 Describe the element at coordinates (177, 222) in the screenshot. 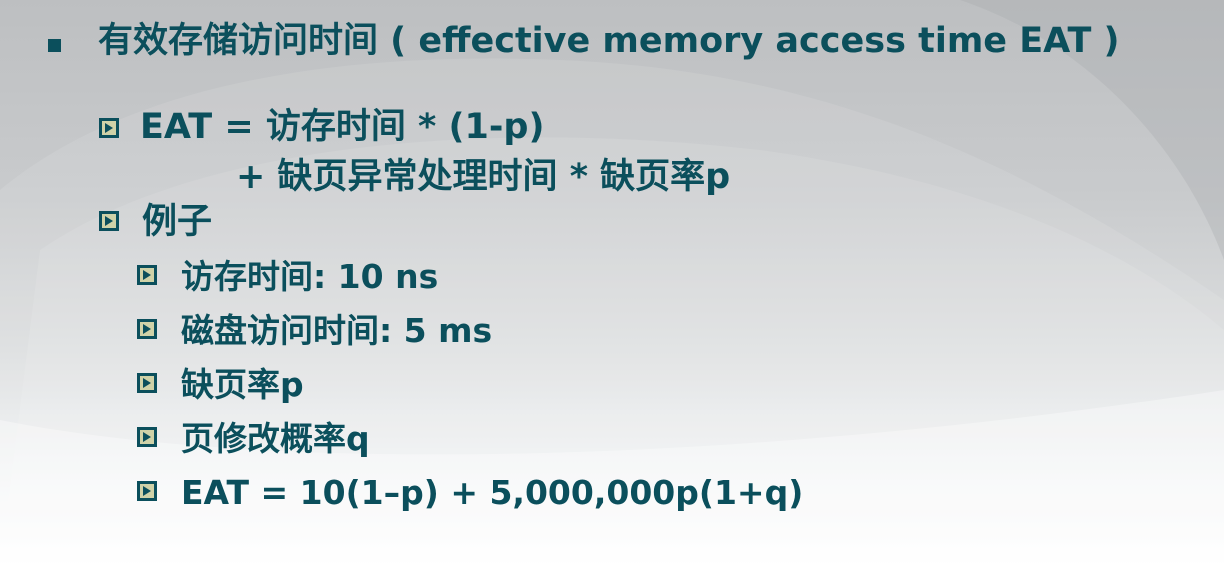

I see `example-heading: 例子` at that location.